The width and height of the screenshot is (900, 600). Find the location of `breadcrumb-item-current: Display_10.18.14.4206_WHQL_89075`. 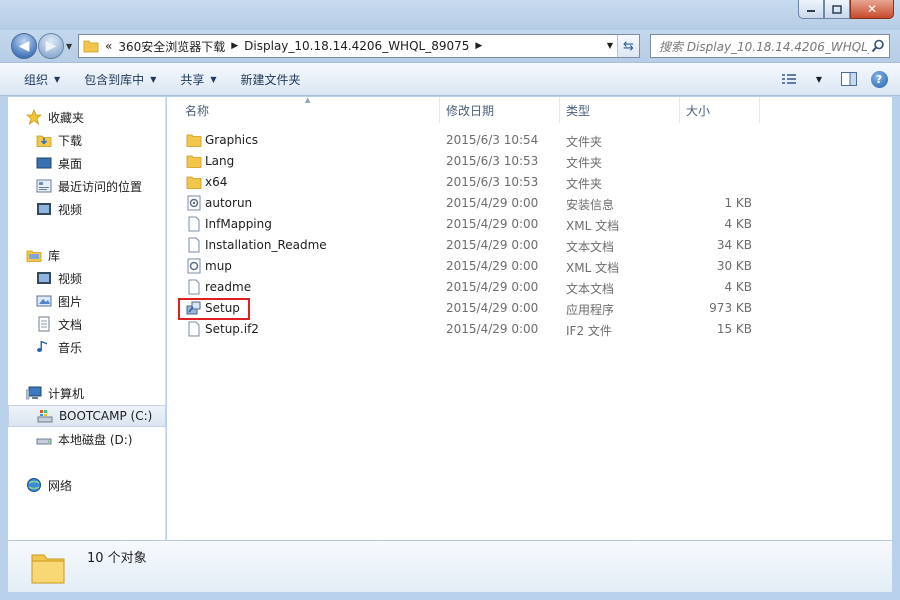

breadcrumb-item-current: Display_10.18.14.4206_WHQL_89075 is located at coordinates (356, 46).